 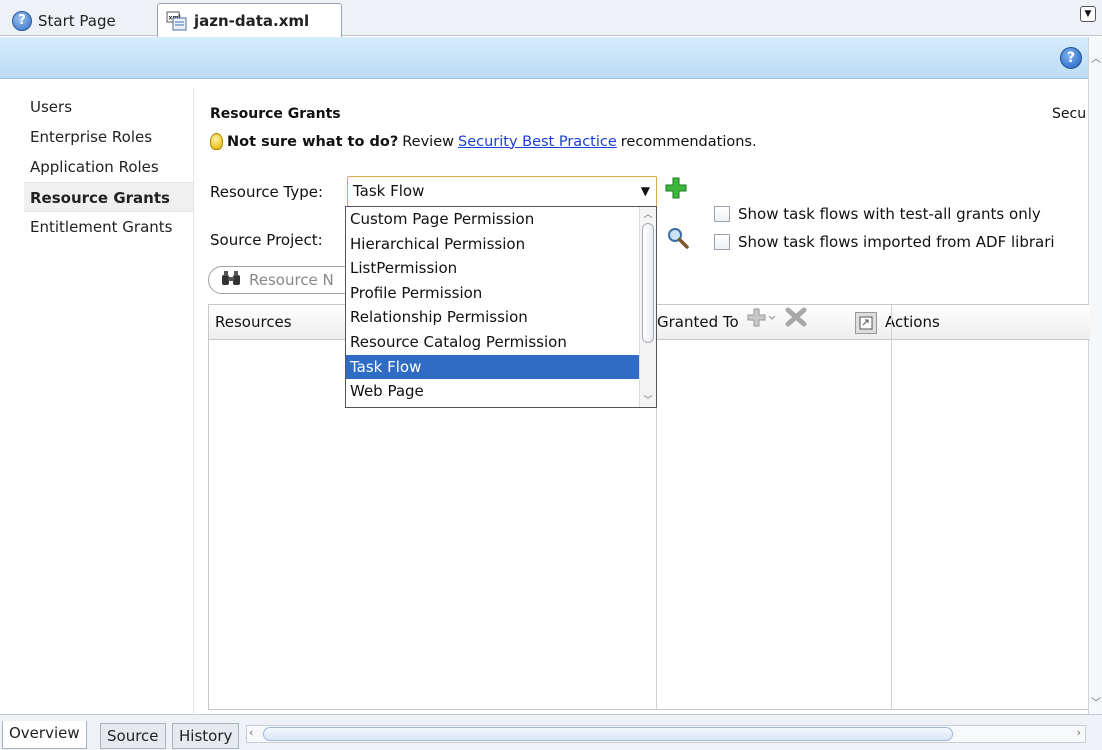 What do you see at coordinates (109, 197) in the screenshot?
I see `sidebar-item-resource-grants: Resource Grants` at bounding box center [109, 197].